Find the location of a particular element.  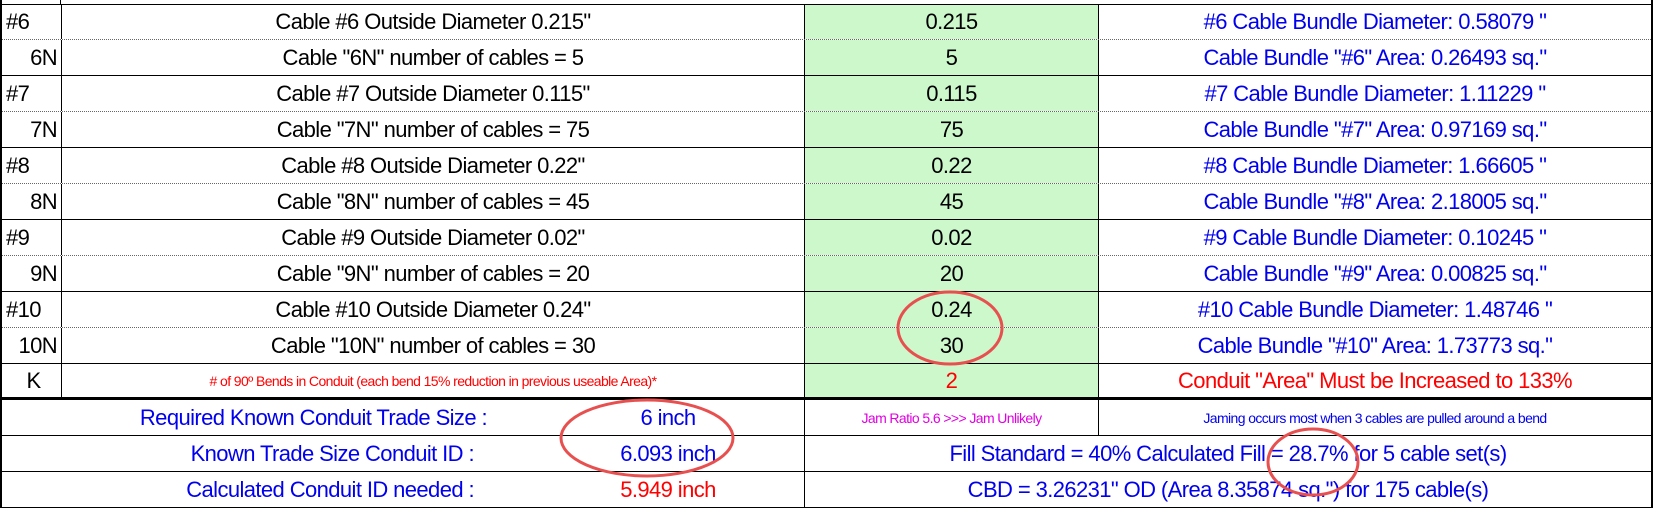

row-result: #7 Cable Bundle Diameter: 1.11229 " is located at coordinates (1375, 93).